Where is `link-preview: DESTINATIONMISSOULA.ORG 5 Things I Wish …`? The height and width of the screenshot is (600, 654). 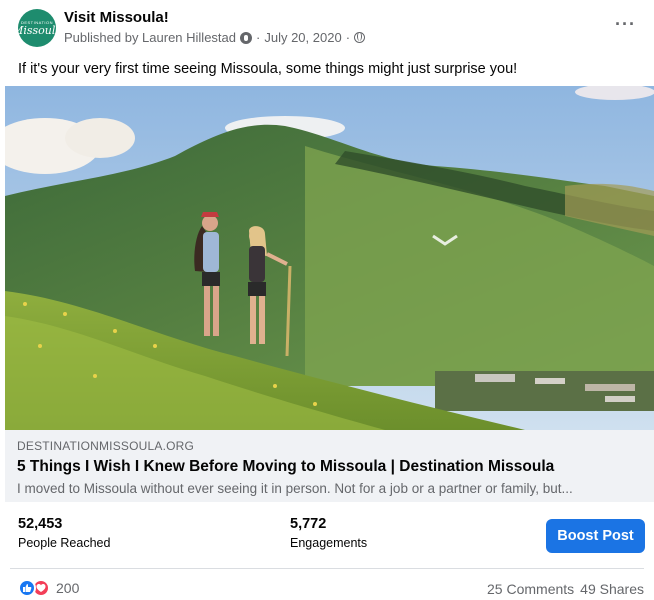 link-preview: DESTINATIONMISSOULA.ORG 5 Things I Wish … is located at coordinates (329, 466).